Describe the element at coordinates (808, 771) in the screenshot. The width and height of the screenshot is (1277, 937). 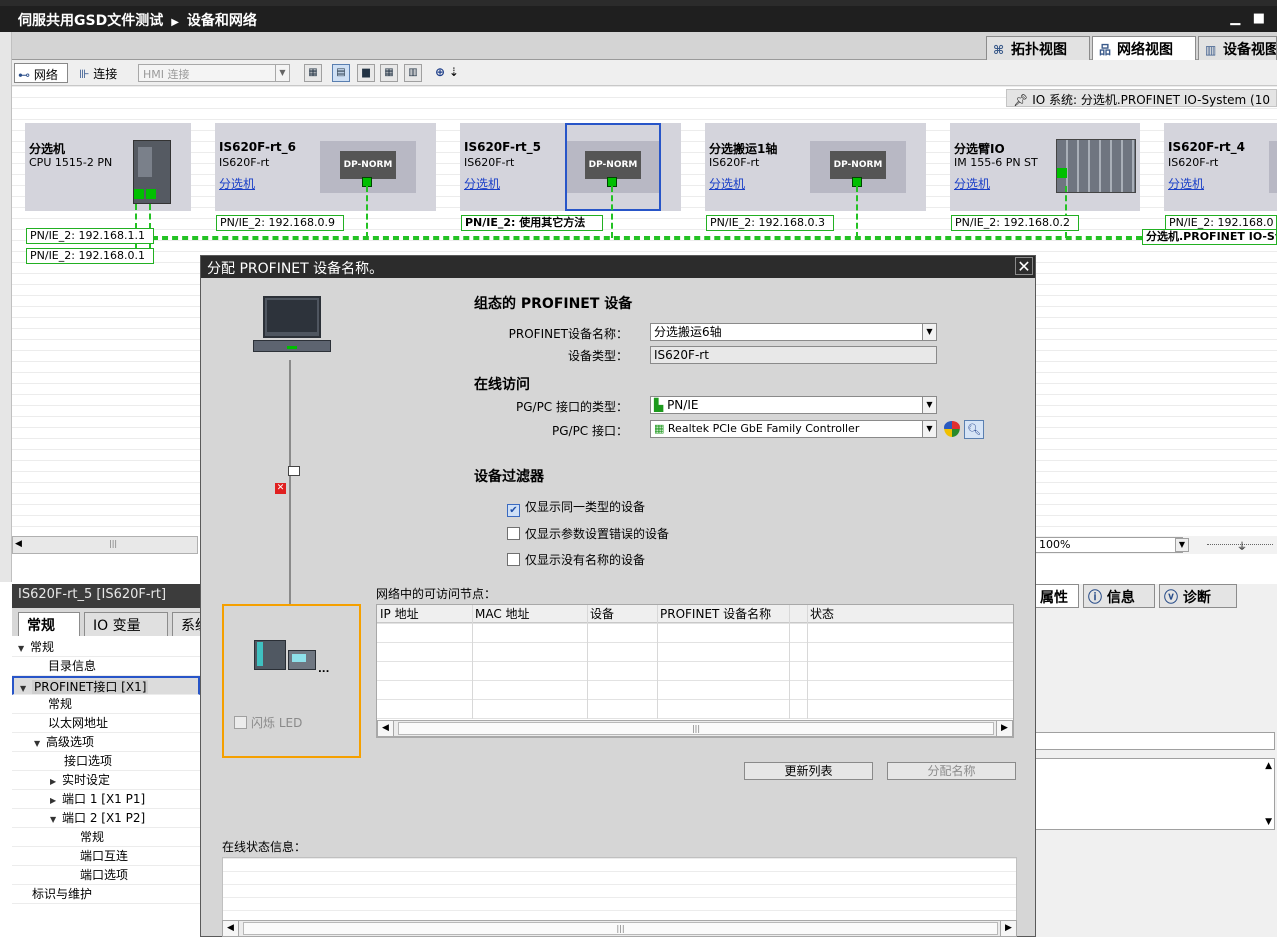
I see `update-list-button: 更新列表` at that location.